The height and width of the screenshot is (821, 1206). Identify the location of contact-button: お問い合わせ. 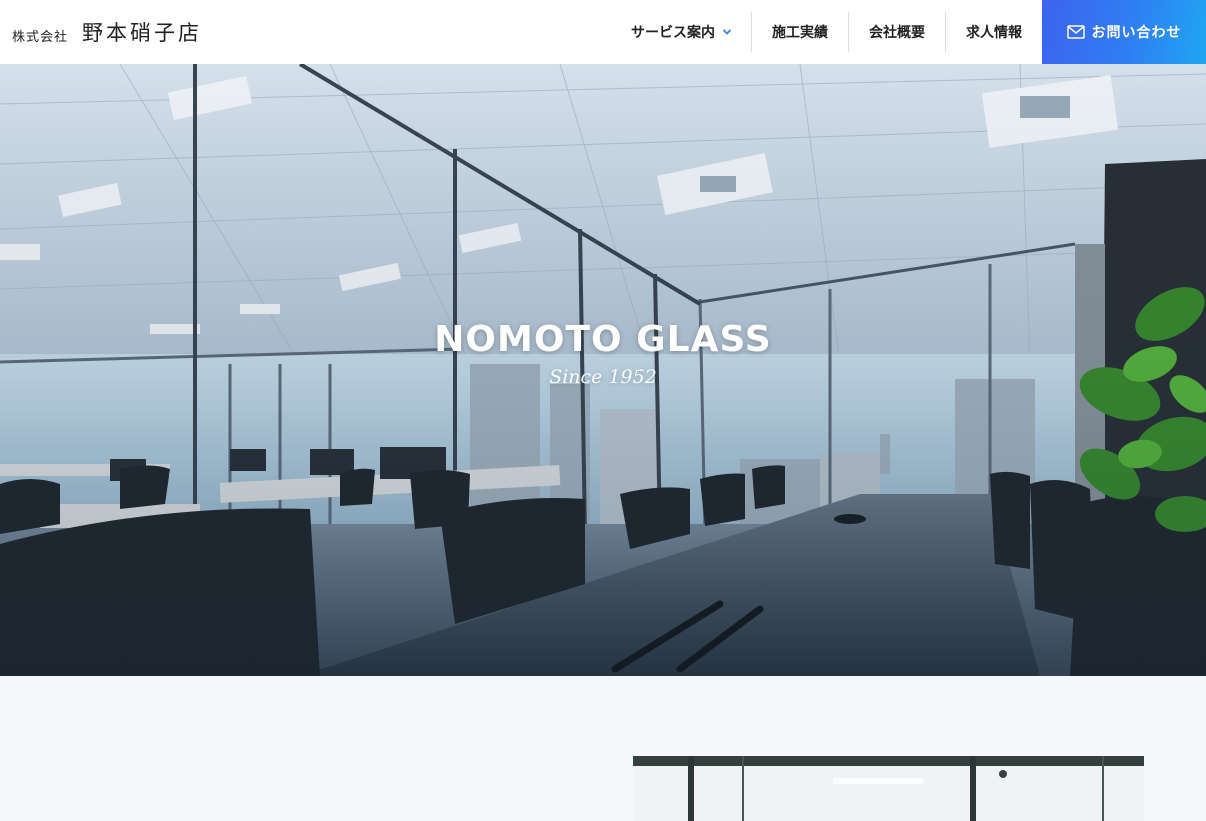
(1124, 32).